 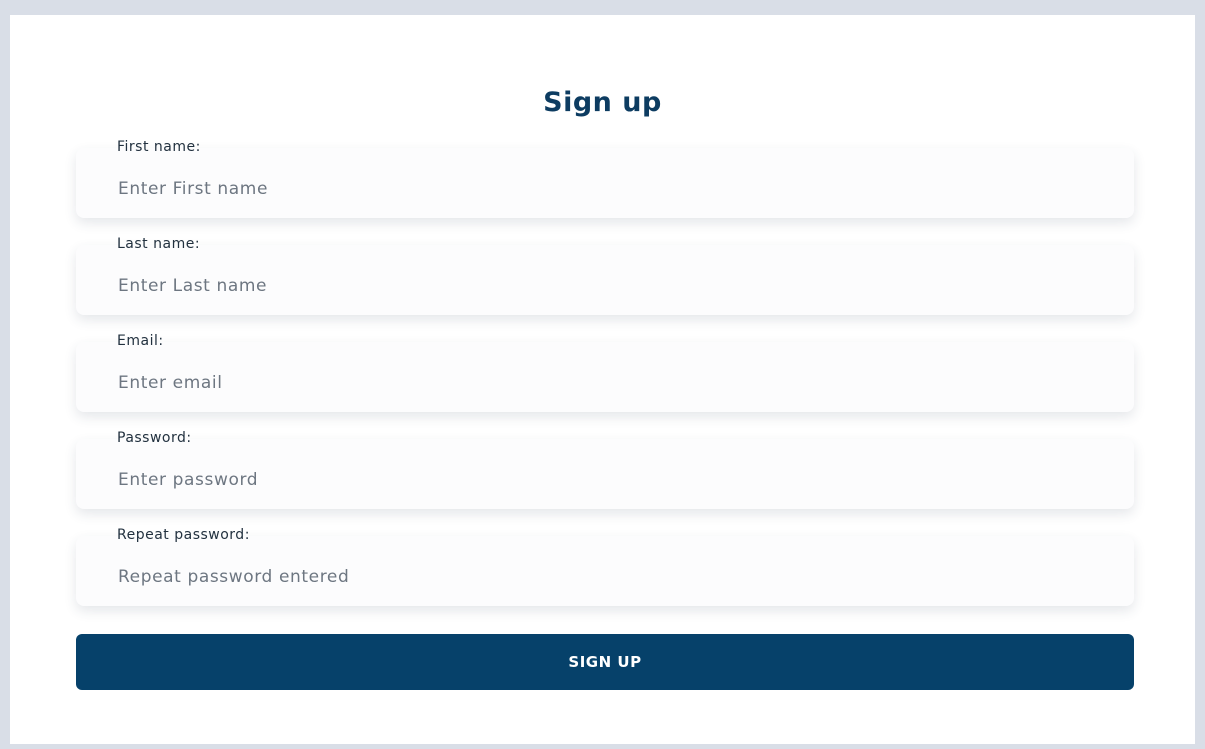 What do you see at coordinates (154, 438) in the screenshot?
I see `password-label: Password:` at bounding box center [154, 438].